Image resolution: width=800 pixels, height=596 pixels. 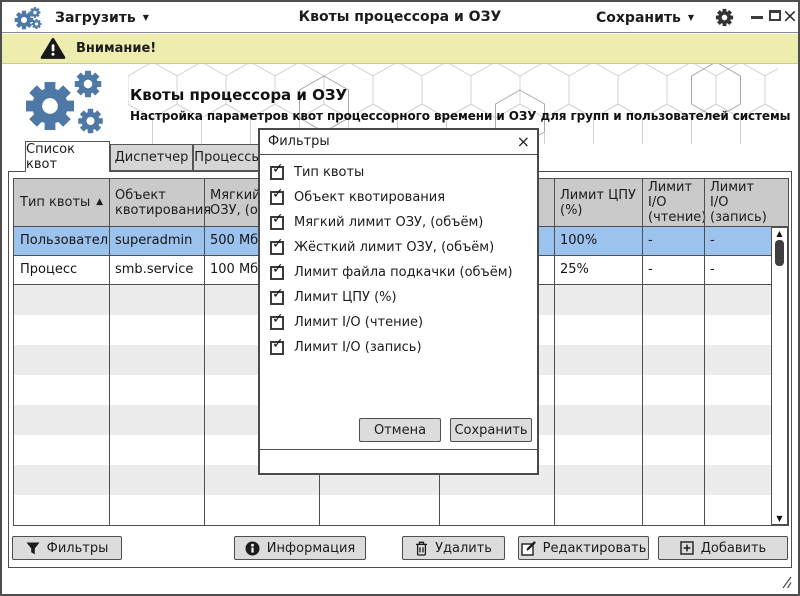 I want to click on tab-dispatcher: Диспетчер, so click(x=151, y=157).